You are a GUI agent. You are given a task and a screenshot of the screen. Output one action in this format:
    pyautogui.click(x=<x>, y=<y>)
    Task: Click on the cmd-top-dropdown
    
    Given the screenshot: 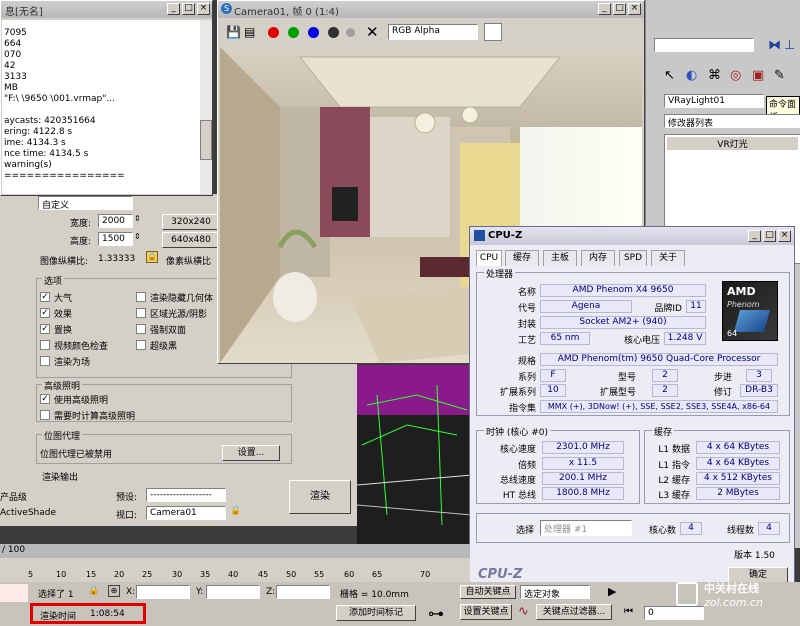 What is the action you would take?
    pyautogui.click(x=704, y=45)
    